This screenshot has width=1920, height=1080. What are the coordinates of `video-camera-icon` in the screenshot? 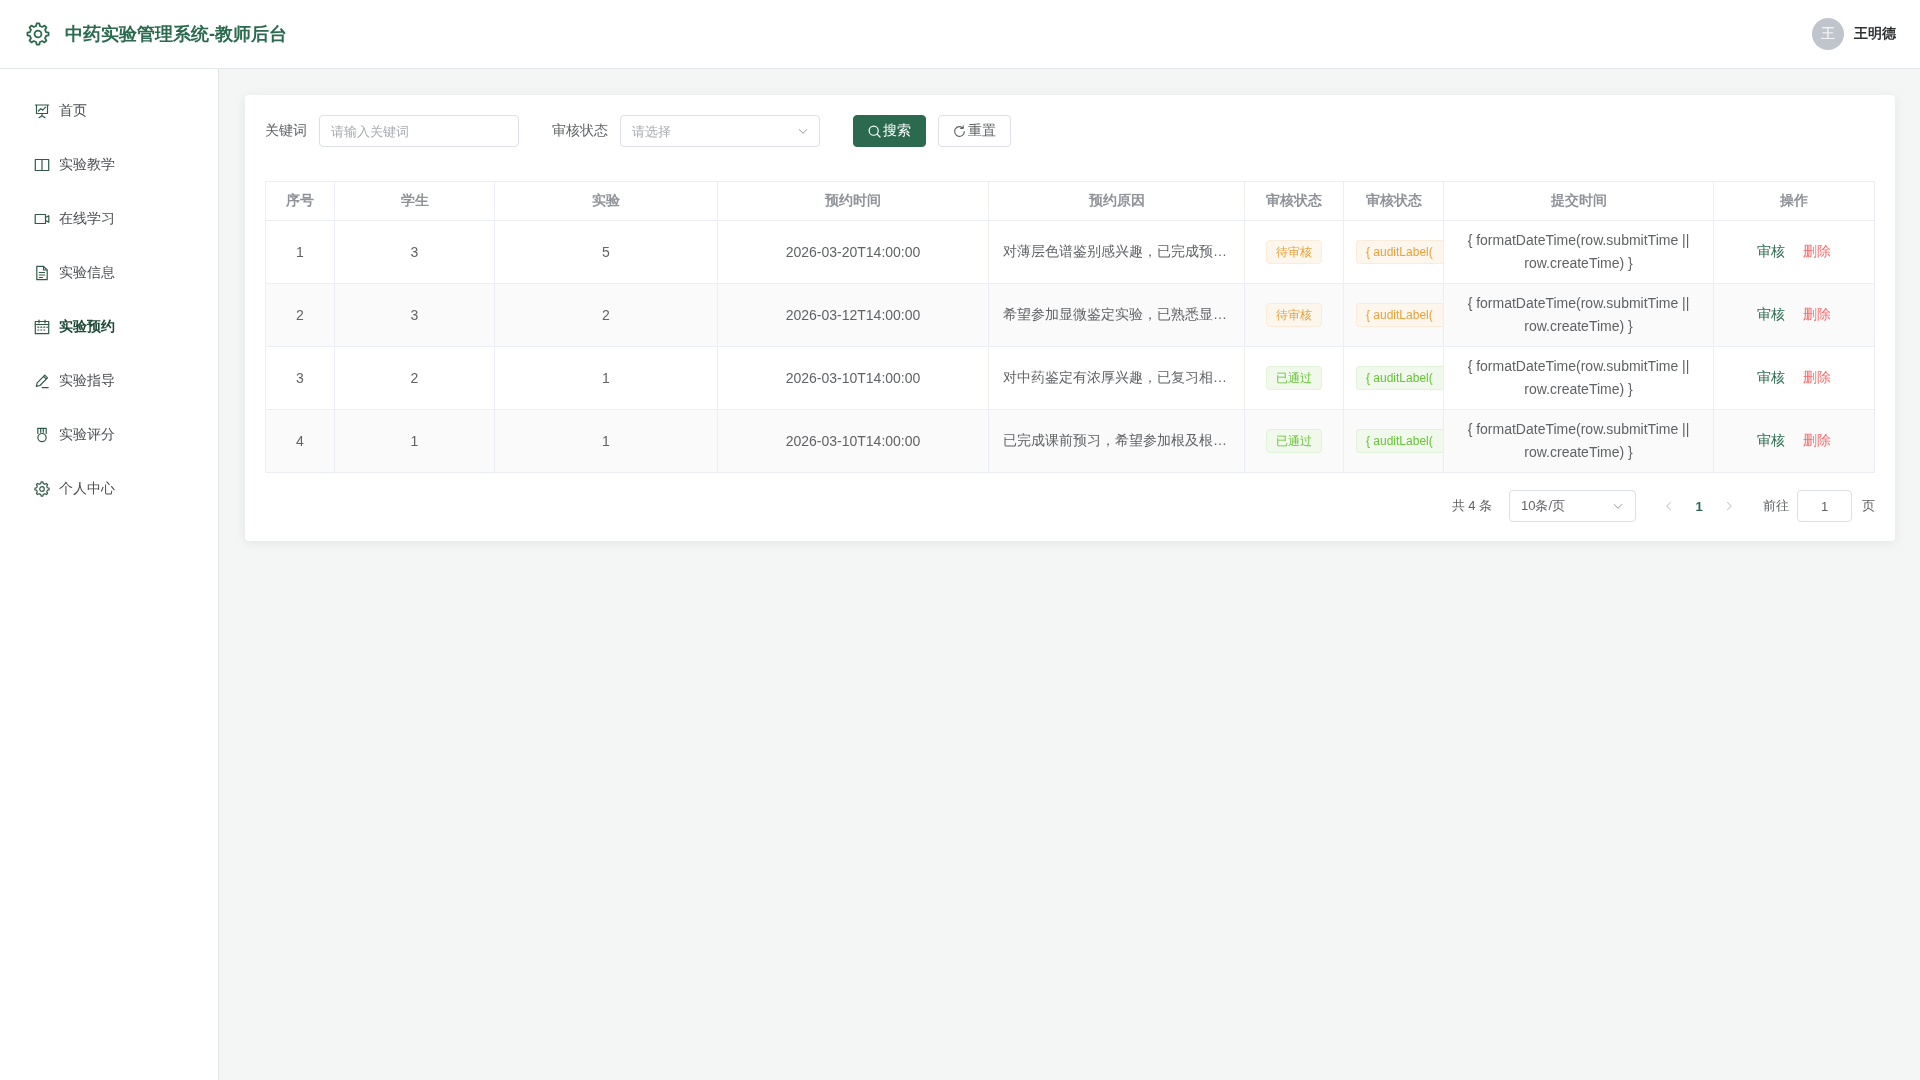 It's located at (42, 219).